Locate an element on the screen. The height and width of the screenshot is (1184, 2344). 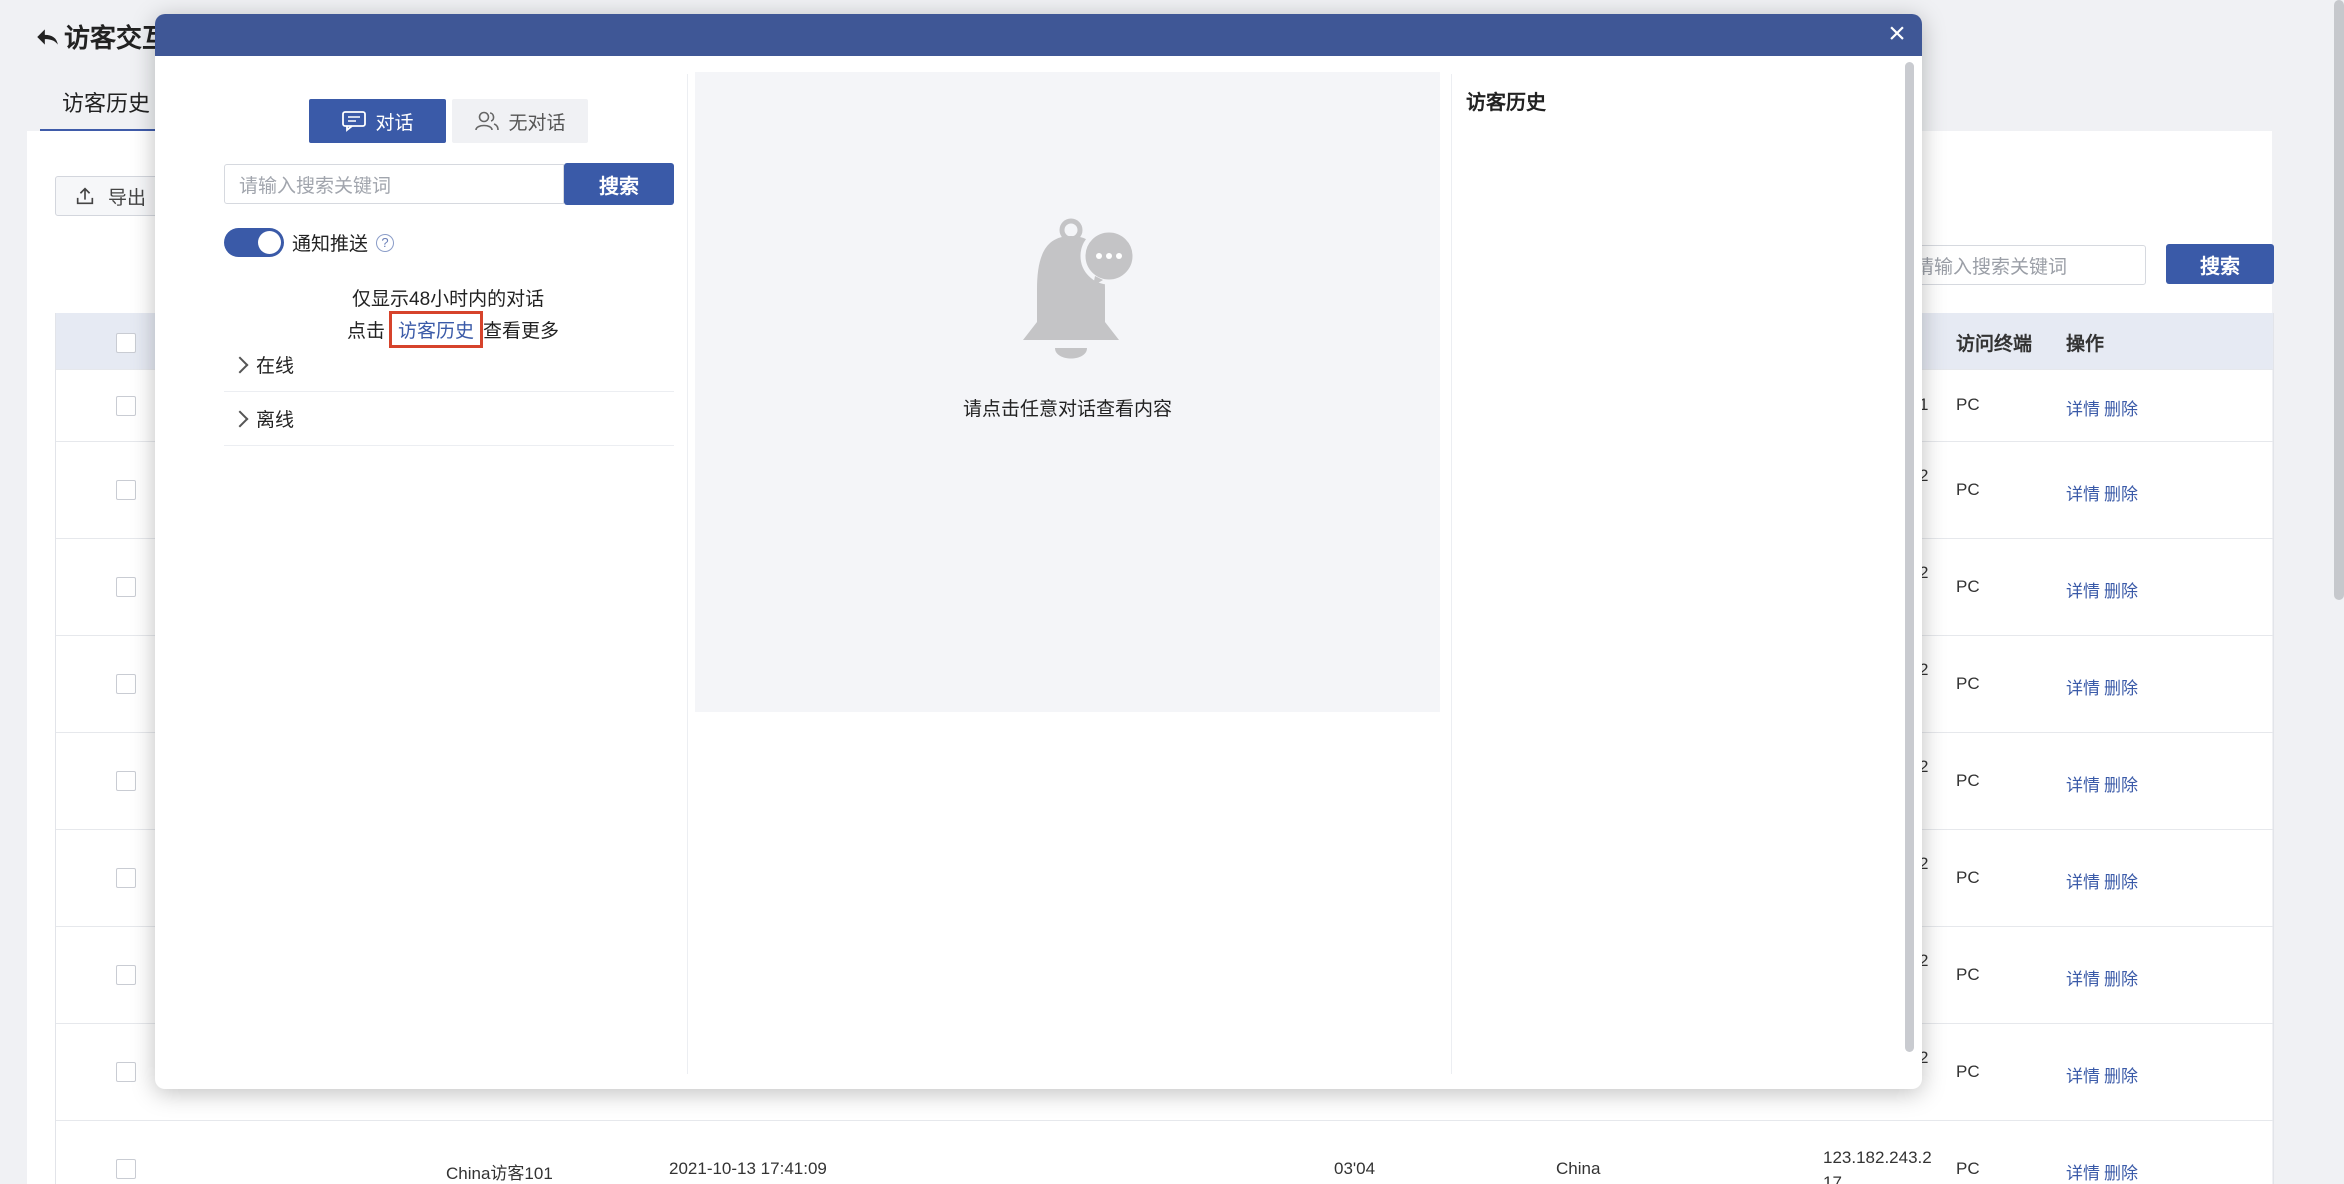
conversation-search: 请输入搜索关键词 搜索 is located at coordinates (449, 184).